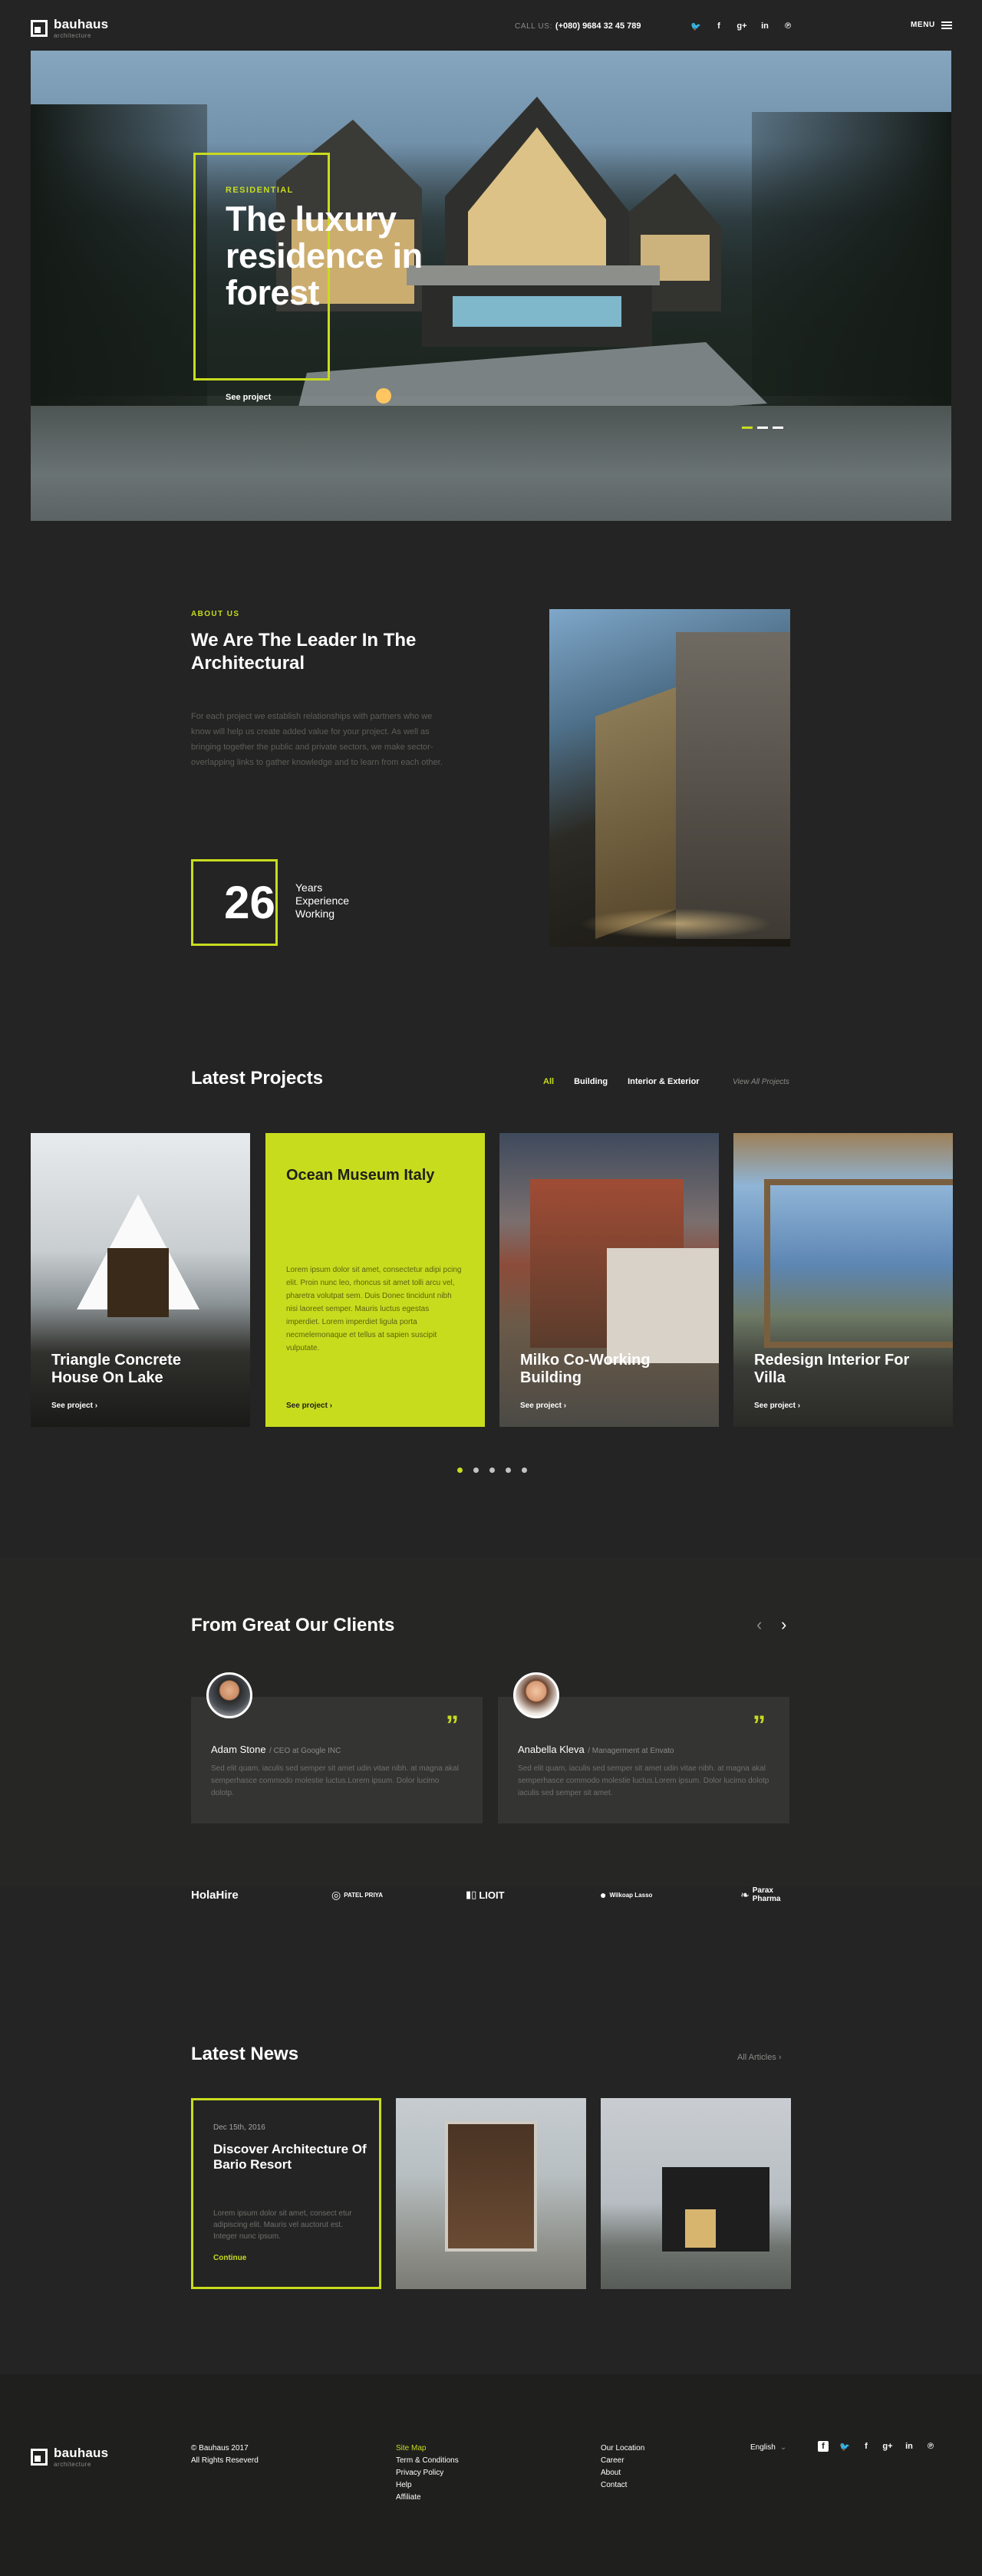 The height and width of the screenshot is (2576, 982). I want to click on footer-link: Help, so click(428, 2485).